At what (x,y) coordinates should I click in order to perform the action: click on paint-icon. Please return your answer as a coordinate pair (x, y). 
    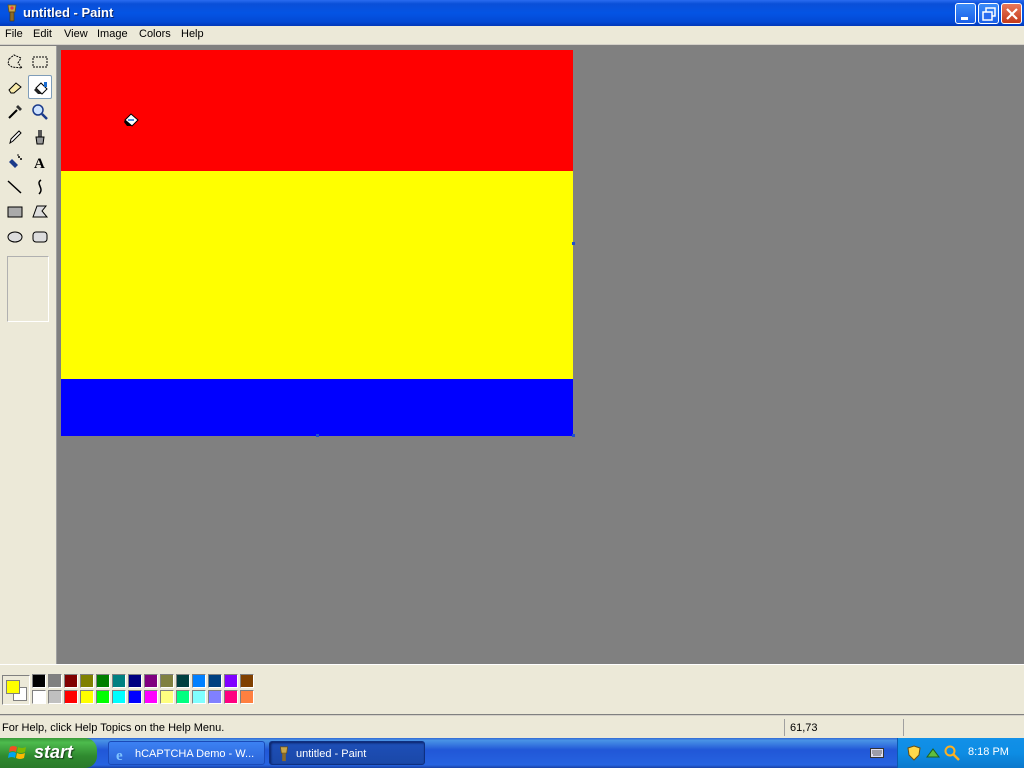
    Looking at the image, I should click on (284, 754).